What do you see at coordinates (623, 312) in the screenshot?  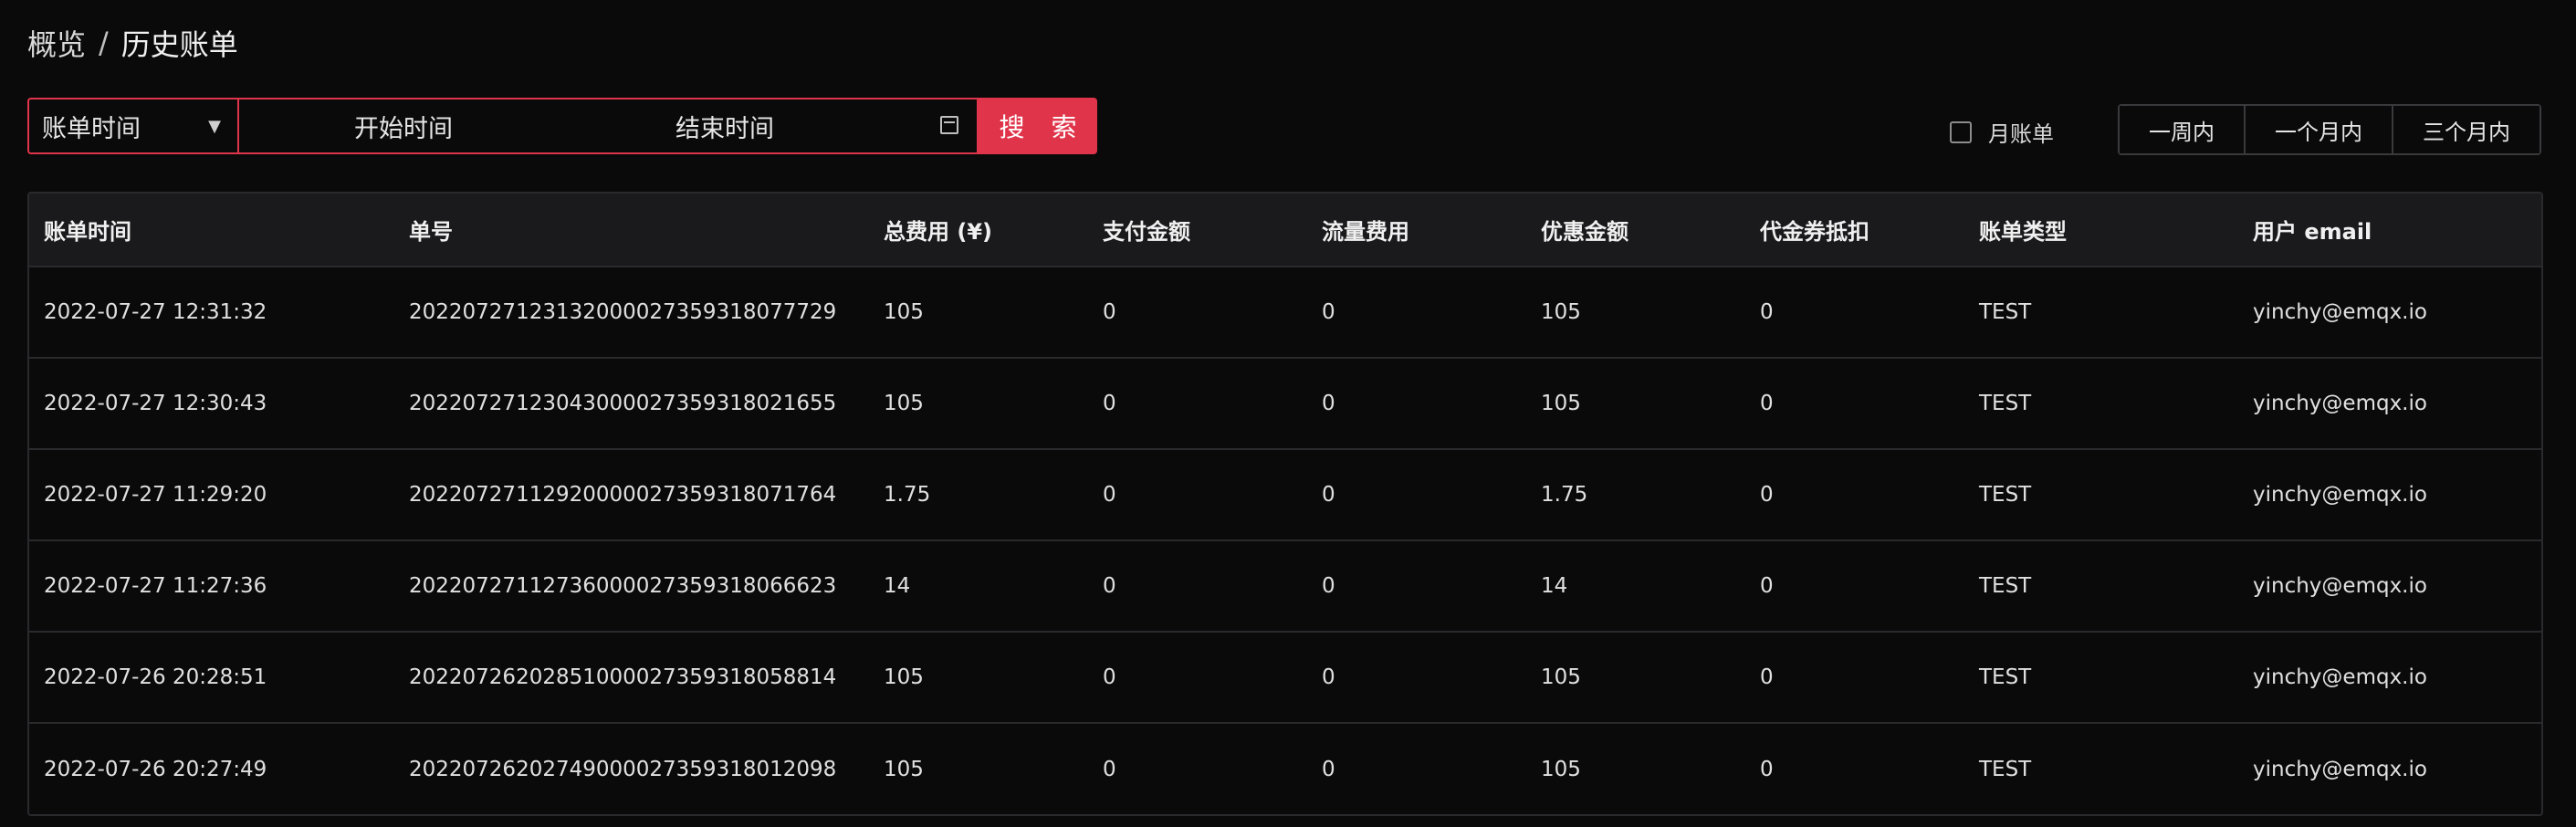 I see `cell-bill-number: 20220727123132000027359318077729` at bounding box center [623, 312].